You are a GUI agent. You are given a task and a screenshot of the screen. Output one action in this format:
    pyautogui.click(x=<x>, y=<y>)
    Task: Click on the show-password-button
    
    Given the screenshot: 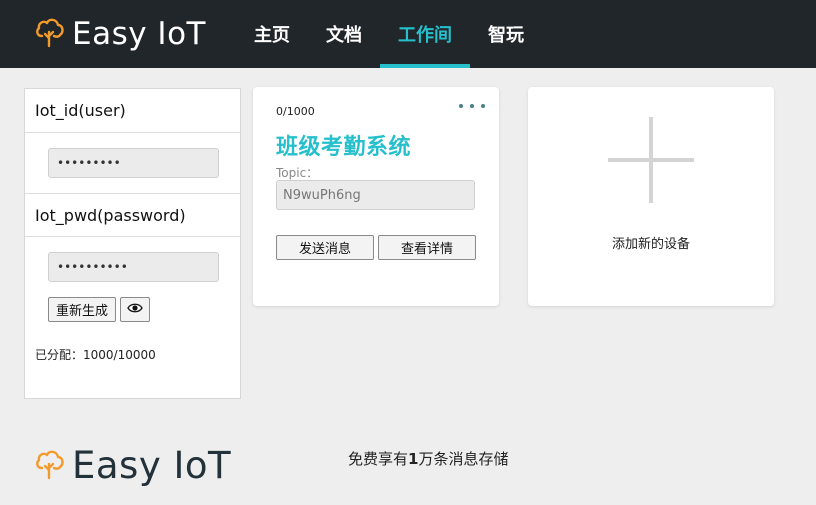 What is the action you would take?
    pyautogui.click(x=135, y=309)
    